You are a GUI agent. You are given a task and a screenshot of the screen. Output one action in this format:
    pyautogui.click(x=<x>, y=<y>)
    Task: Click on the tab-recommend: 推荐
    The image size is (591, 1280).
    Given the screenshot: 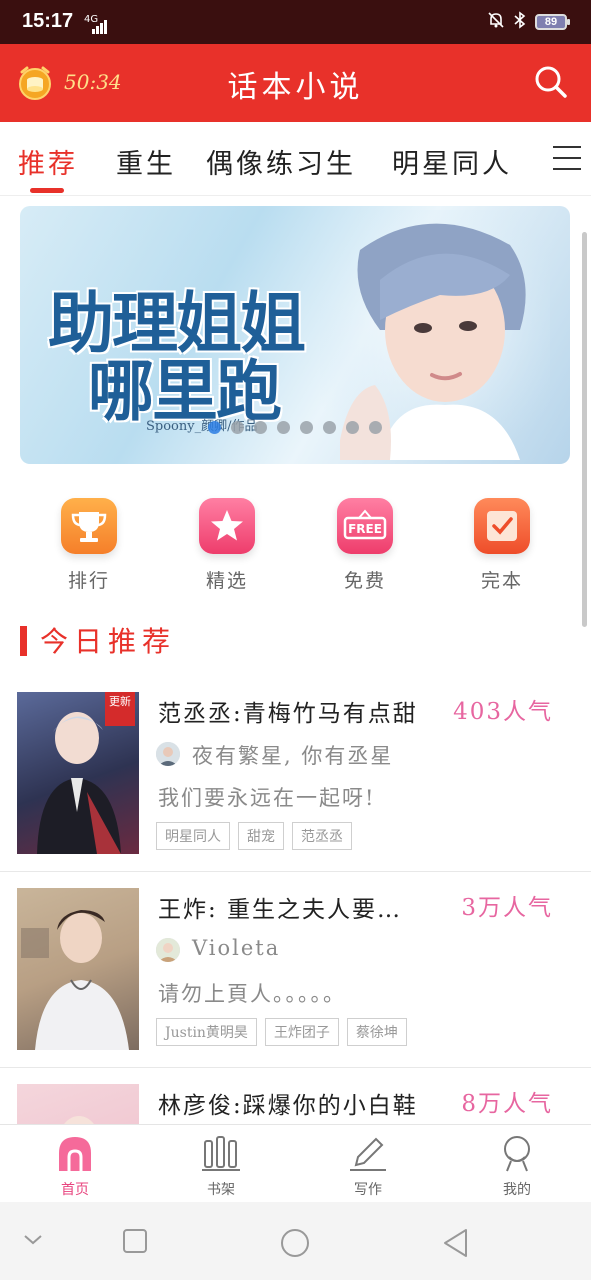 What is the action you would take?
    pyautogui.click(x=48, y=161)
    